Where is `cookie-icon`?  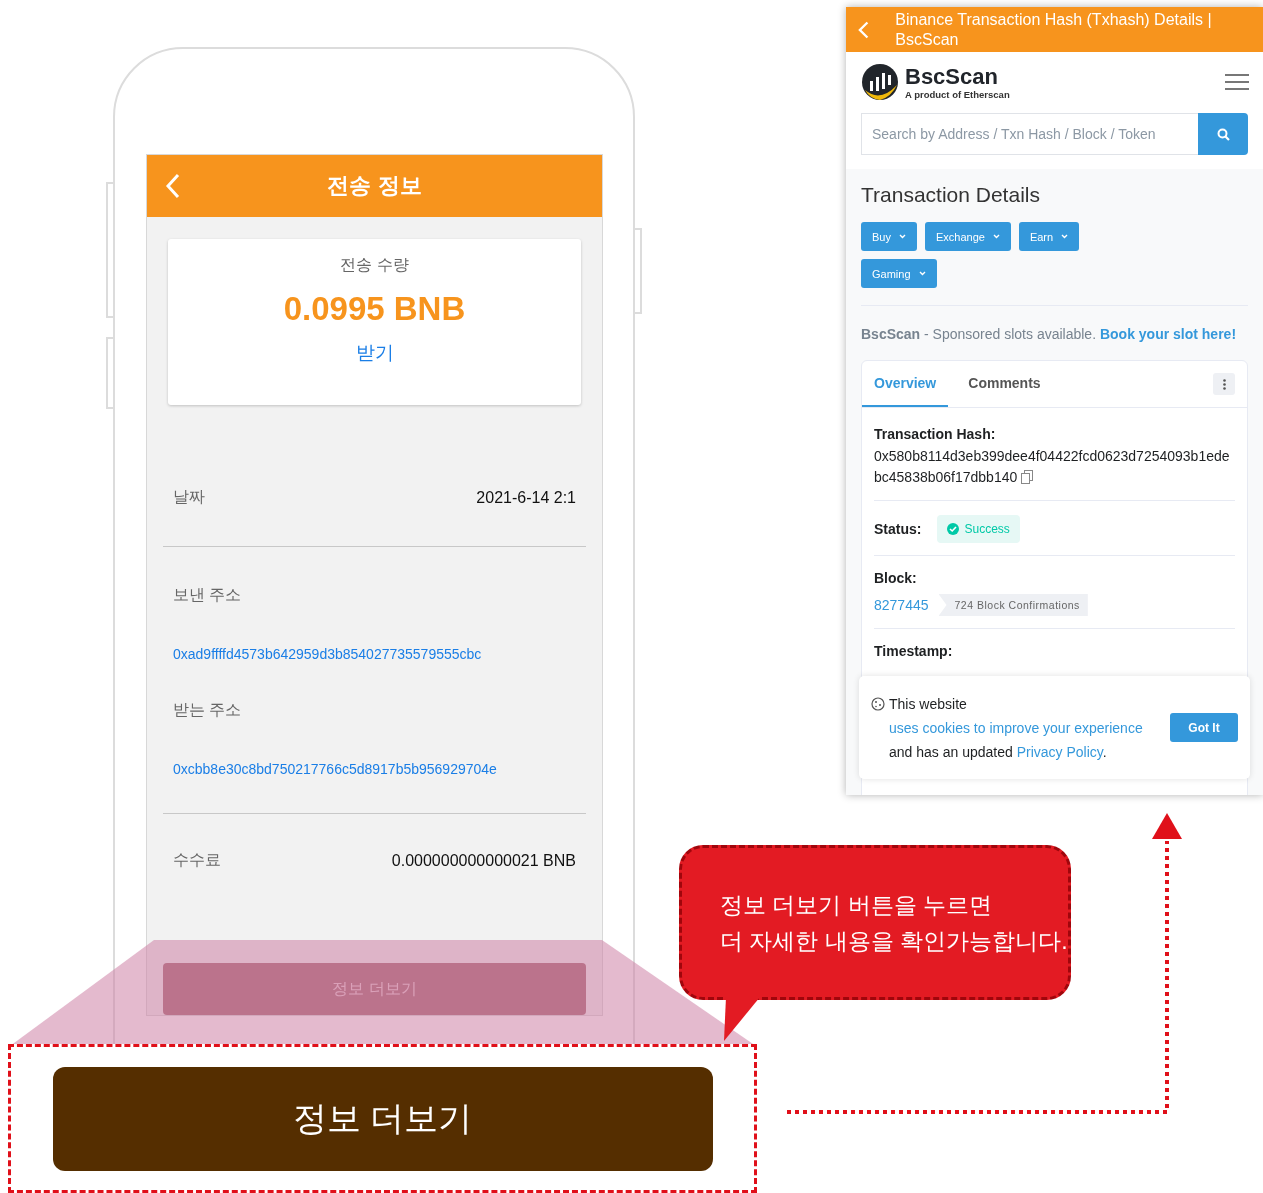 cookie-icon is located at coordinates (878, 703).